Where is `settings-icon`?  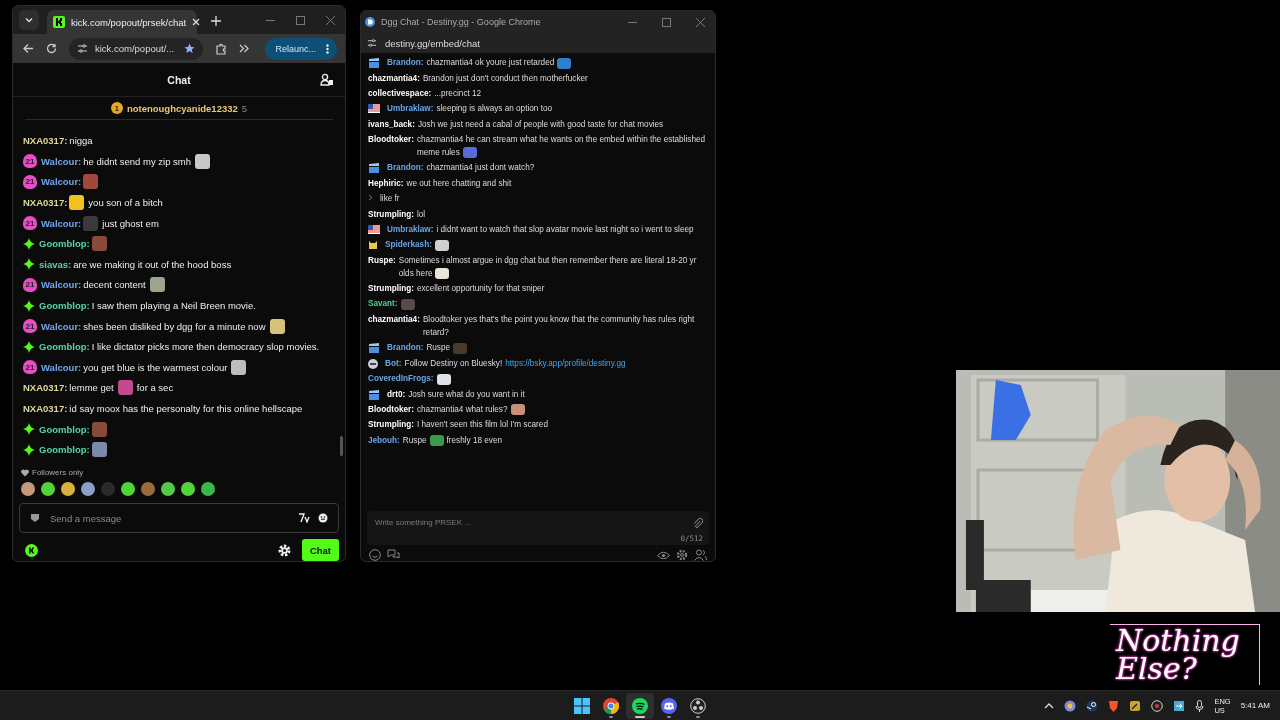
settings-icon is located at coordinates (284, 550).